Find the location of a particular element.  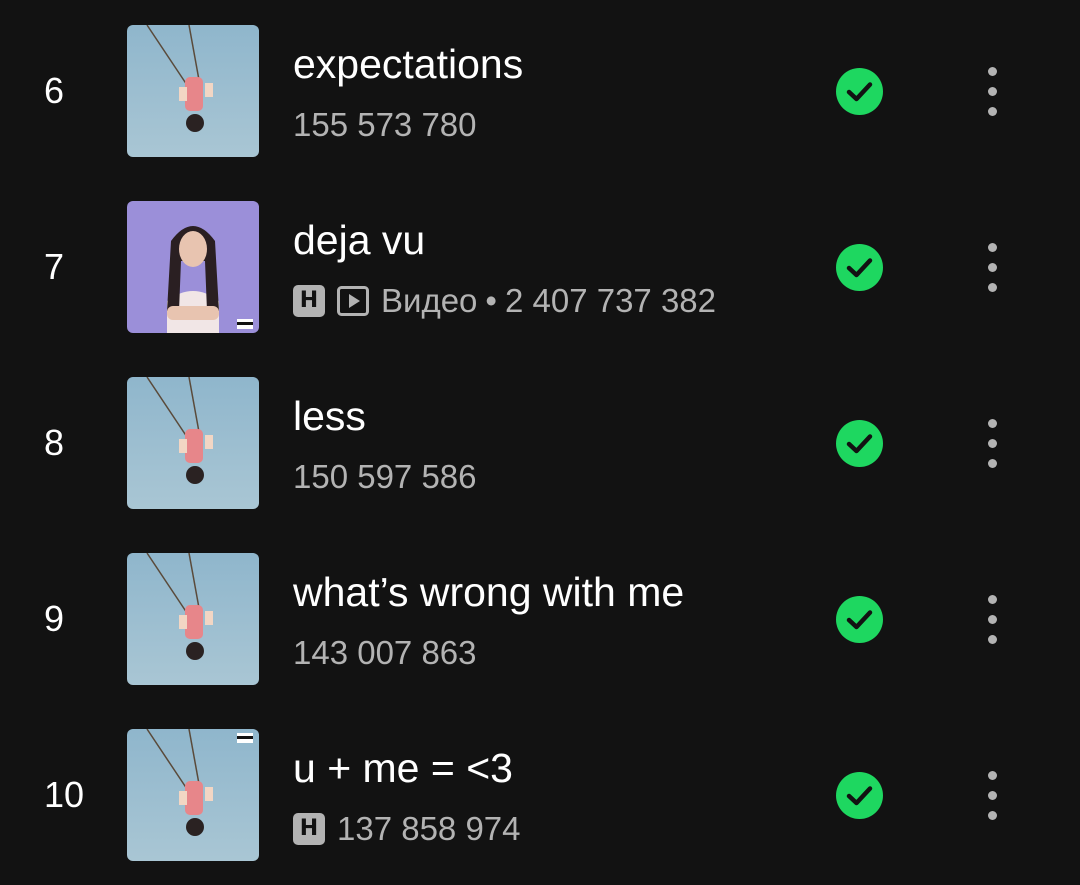

track-row: 8 less 150 597 586 is located at coordinates (540, 443).